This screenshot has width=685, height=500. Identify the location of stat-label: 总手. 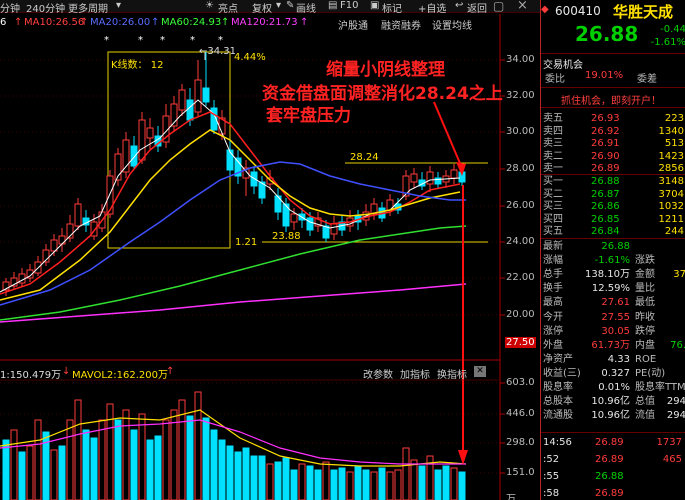
(553, 275).